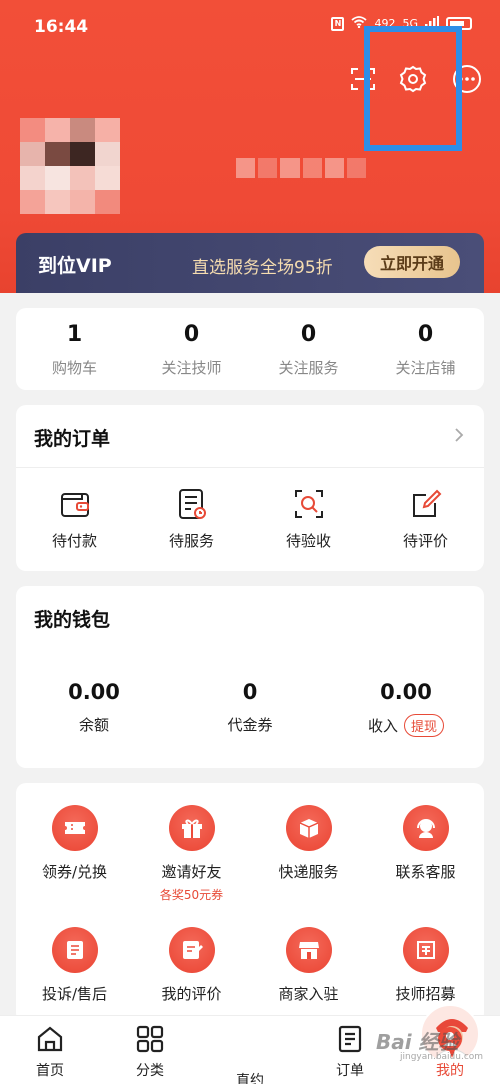 The height and width of the screenshot is (1084, 500). What do you see at coordinates (425, 828) in the screenshot?
I see `headset-icon` at bounding box center [425, 828].